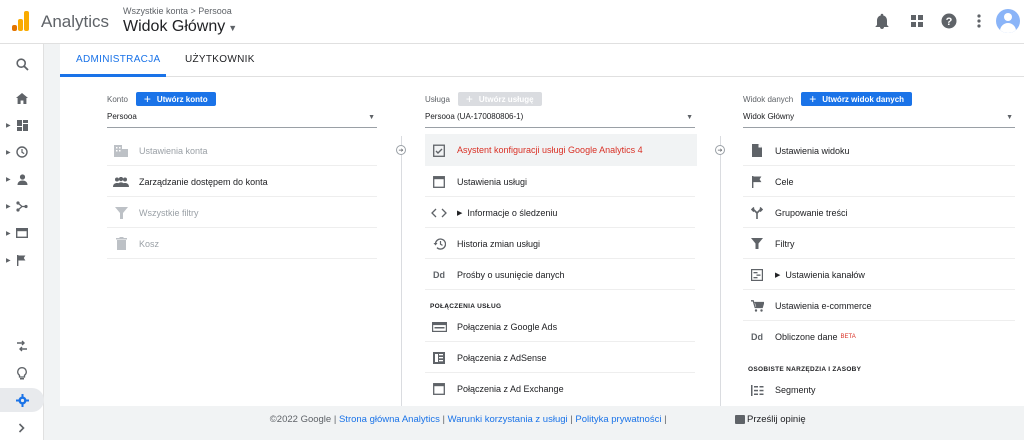 This screenshot has height=440, width=1024. What do you see at coordinates (879, 390) in the screenshot?
I see `segments-item: Segmenty` at bounding box center [879, 390].